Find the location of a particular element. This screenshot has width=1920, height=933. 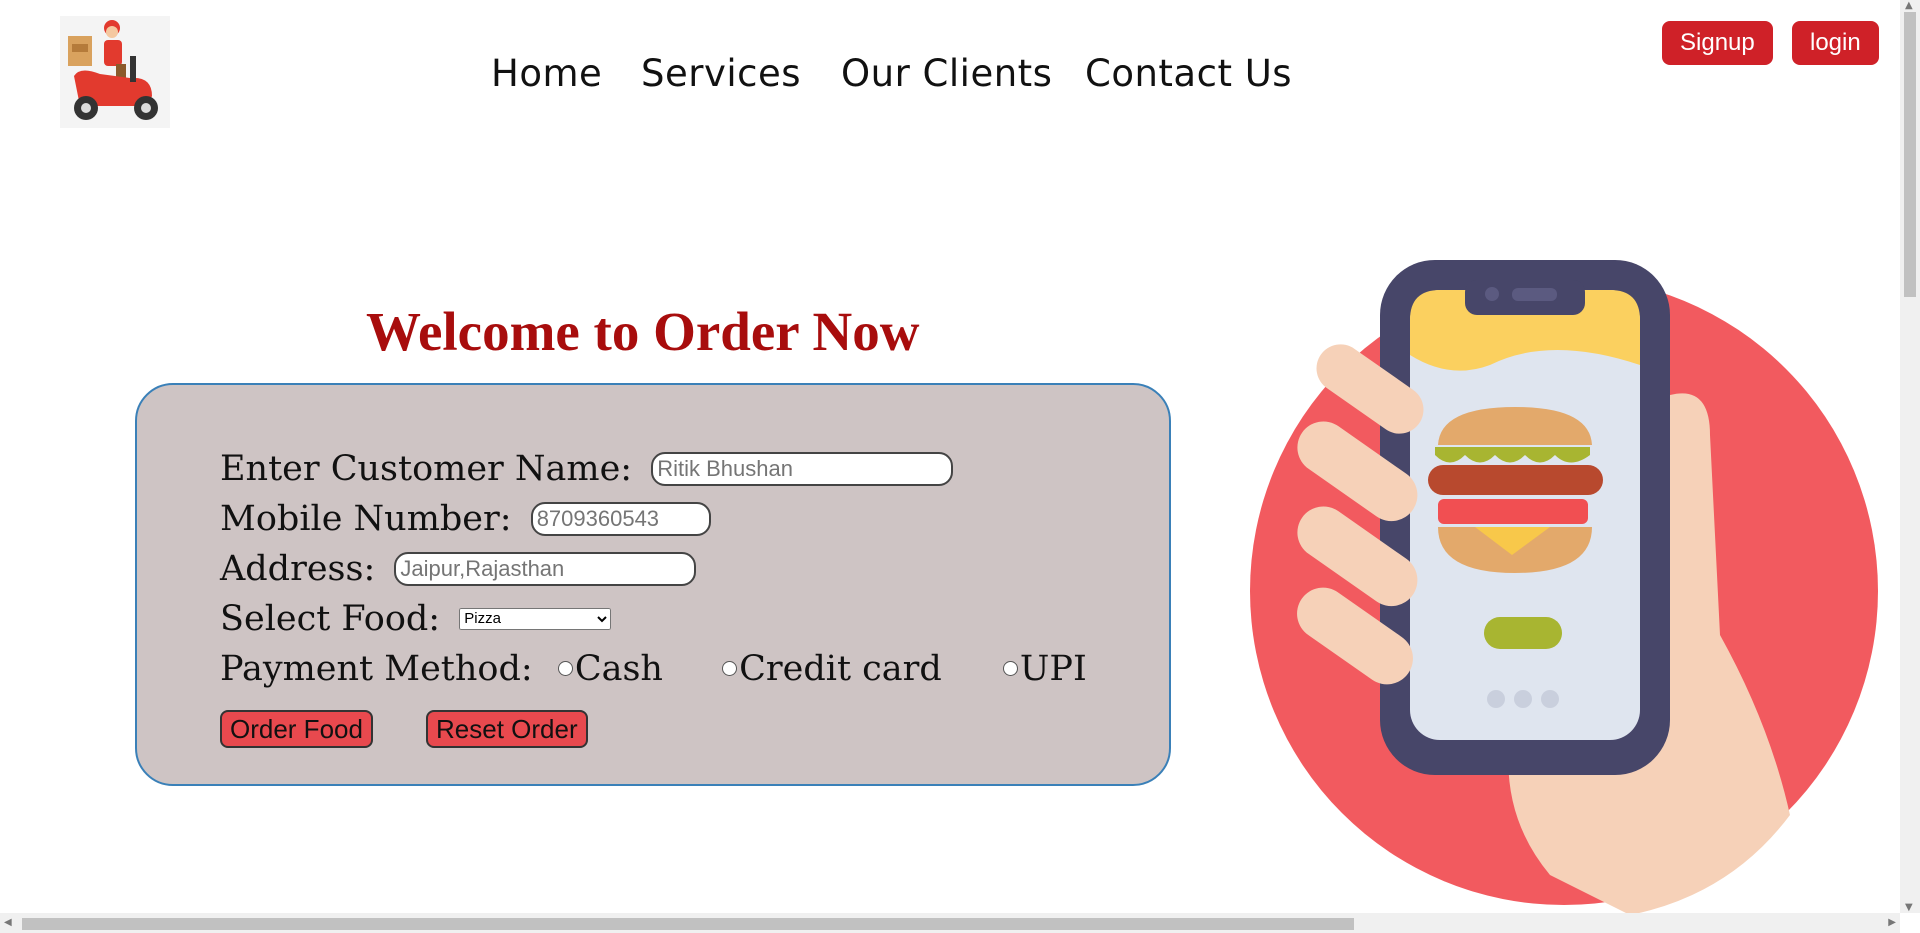

mobile-row: Mobile Number: is located at coordinates (465, 518).